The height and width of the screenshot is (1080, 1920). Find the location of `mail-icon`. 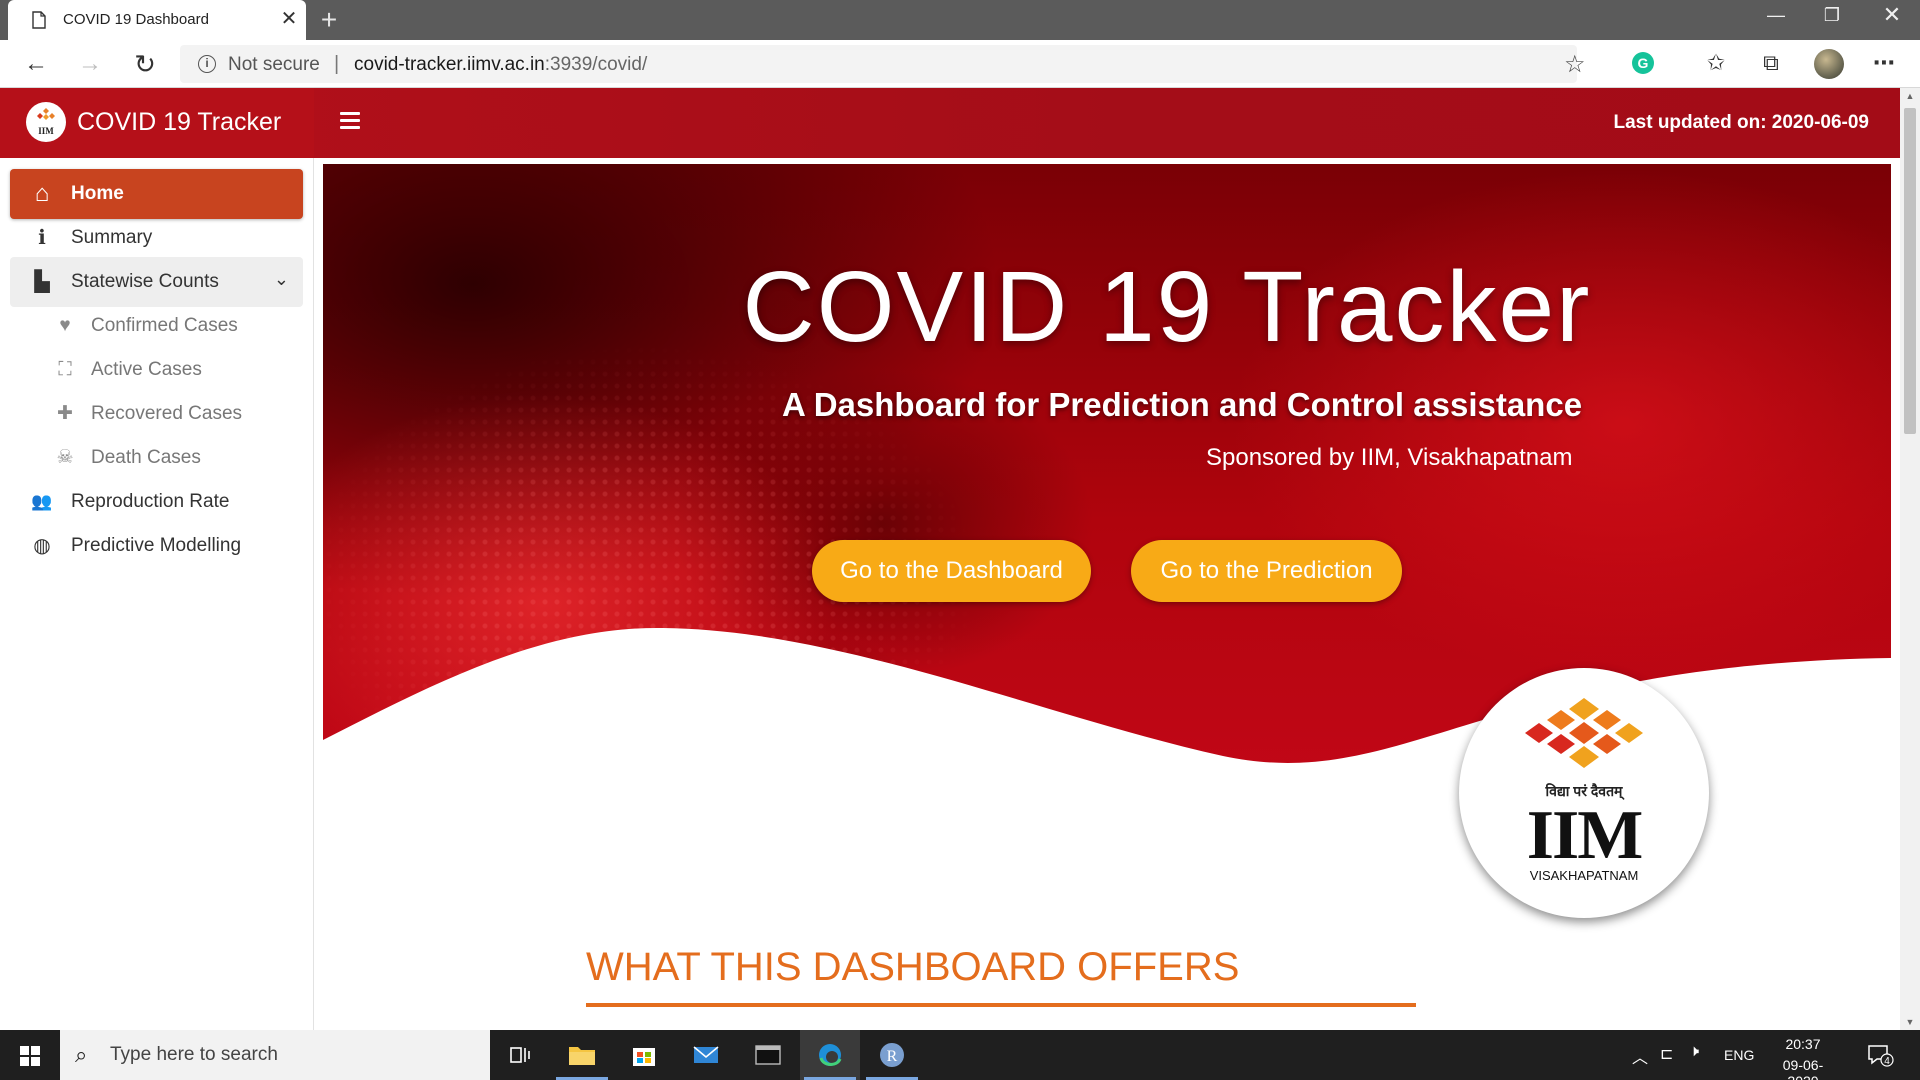

mail-icon is located at coordinates (706, 1054).